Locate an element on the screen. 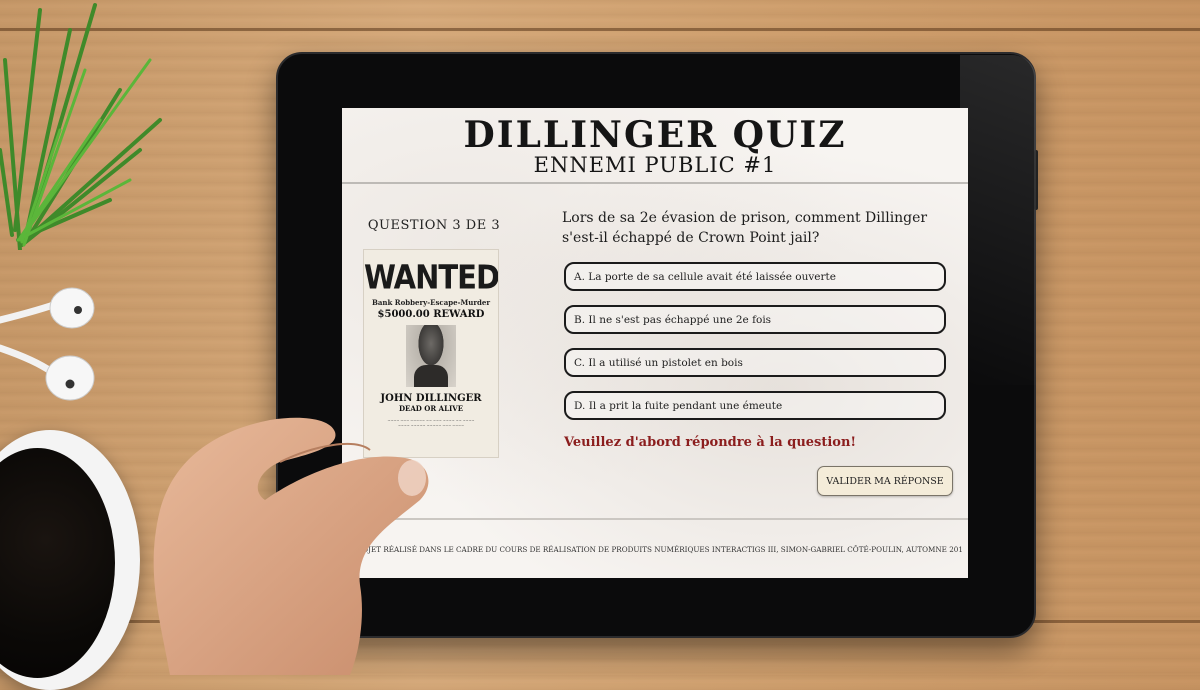  quiz-header: DILLINGER QUIZ ENNEMI PUBLIC #1 is located at coordinates (655, 146).